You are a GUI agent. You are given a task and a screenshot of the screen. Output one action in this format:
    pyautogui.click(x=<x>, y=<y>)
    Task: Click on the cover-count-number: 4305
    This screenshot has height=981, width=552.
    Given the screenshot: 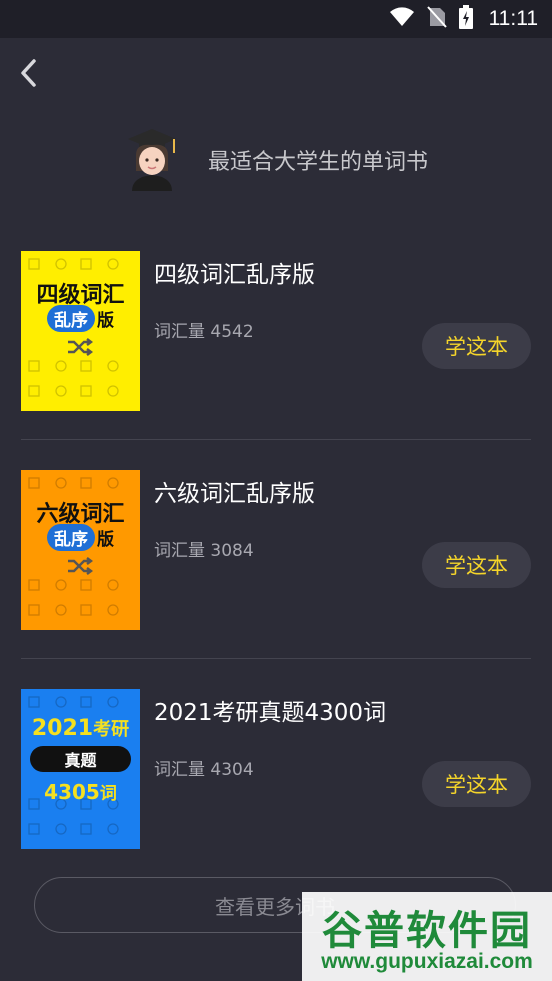 What is the action you would take?
    pyautogui.click(x=72, y=792)
    